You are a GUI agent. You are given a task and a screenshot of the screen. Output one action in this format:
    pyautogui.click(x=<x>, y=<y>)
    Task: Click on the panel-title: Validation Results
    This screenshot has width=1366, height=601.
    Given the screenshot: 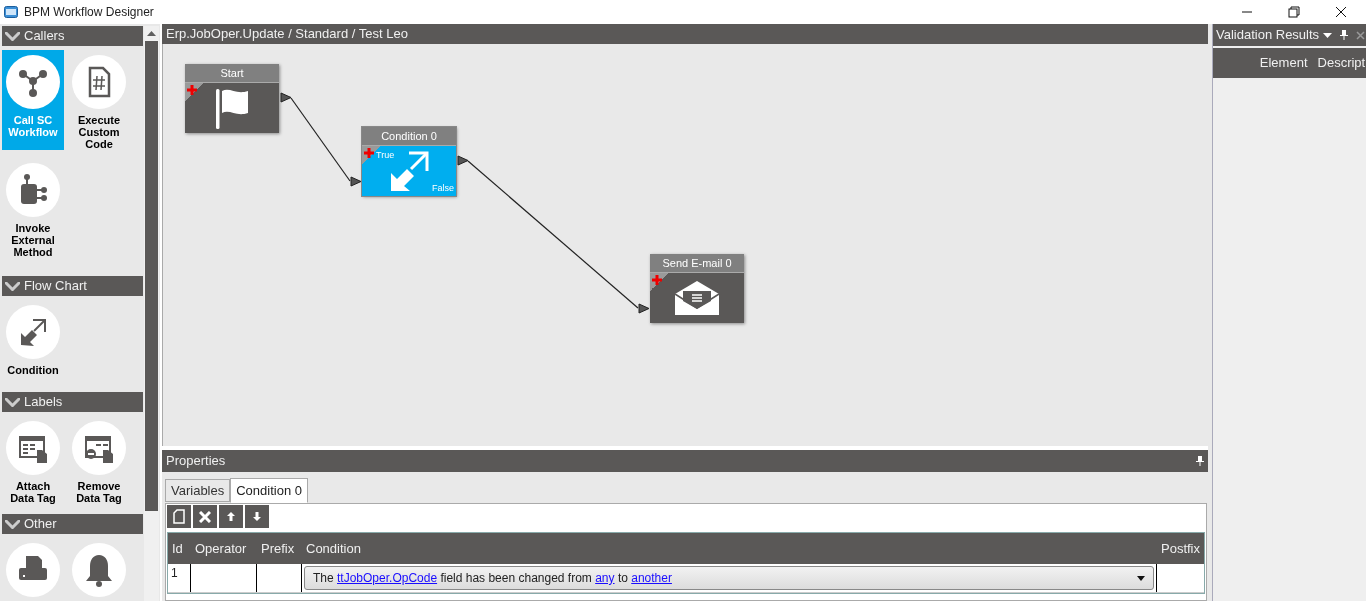 What is the action you would take?
    pyautogui.click(x=1268, y=35)
    